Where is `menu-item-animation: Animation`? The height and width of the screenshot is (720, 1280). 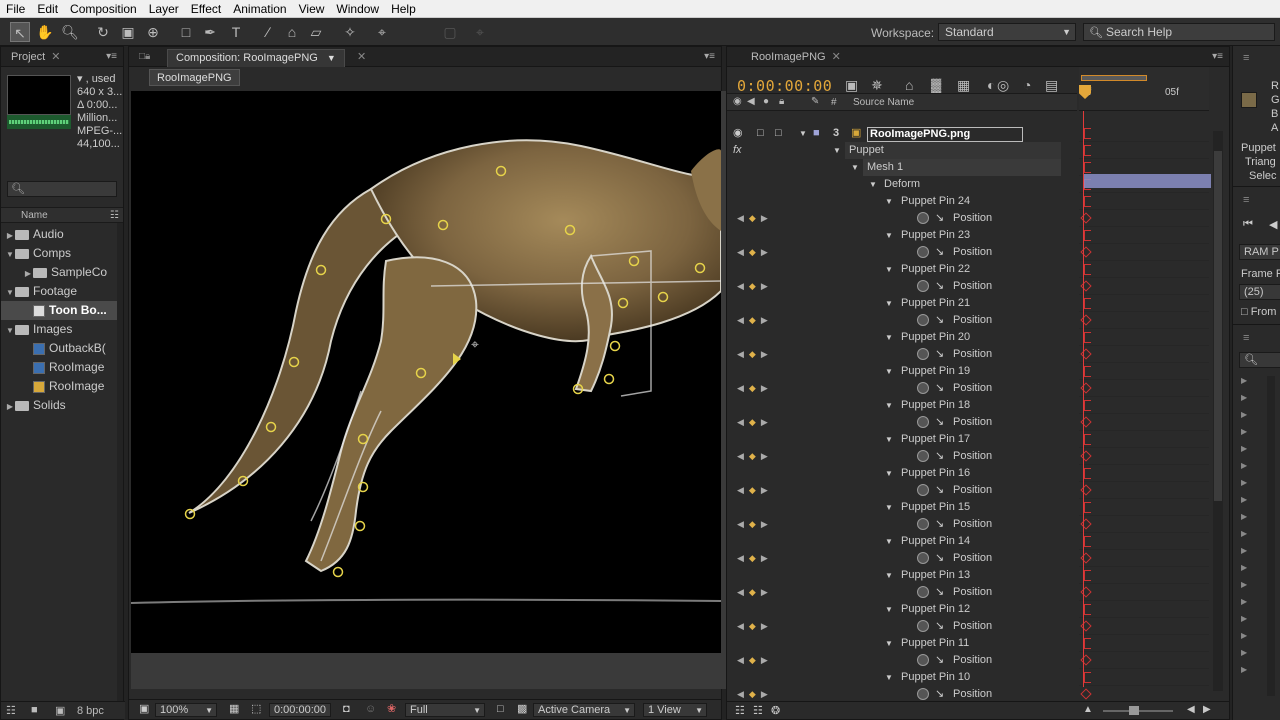 menu-item-animation: Animation is located at coordinates (259, 9).